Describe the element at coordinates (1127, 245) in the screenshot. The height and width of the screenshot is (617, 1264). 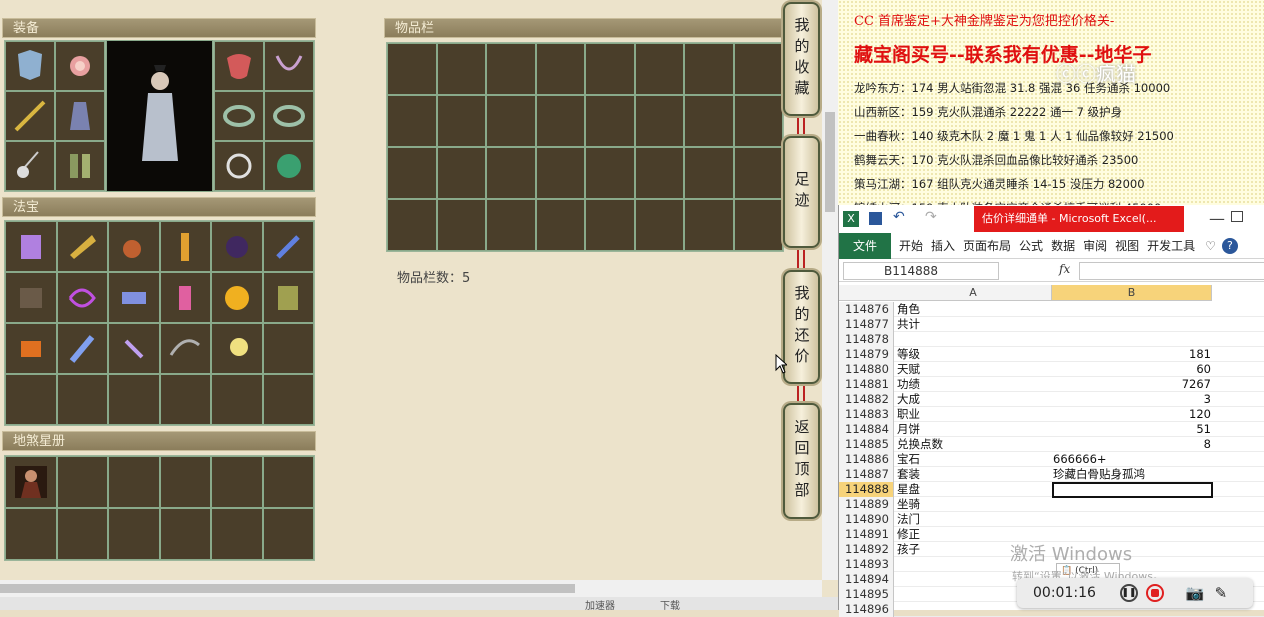
I see `tab-view: 视图` at that location.